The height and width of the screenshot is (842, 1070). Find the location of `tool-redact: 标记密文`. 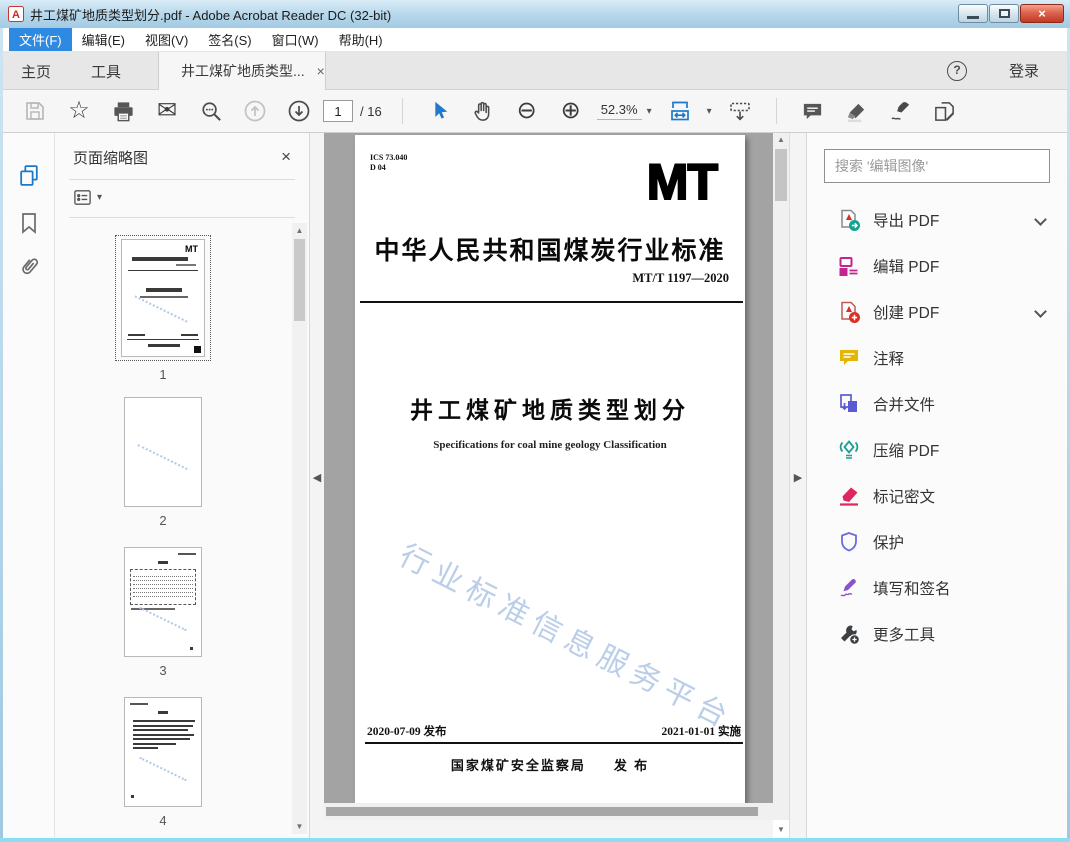

tool-redact: 标记密文 is located at coordinates (937, 496).